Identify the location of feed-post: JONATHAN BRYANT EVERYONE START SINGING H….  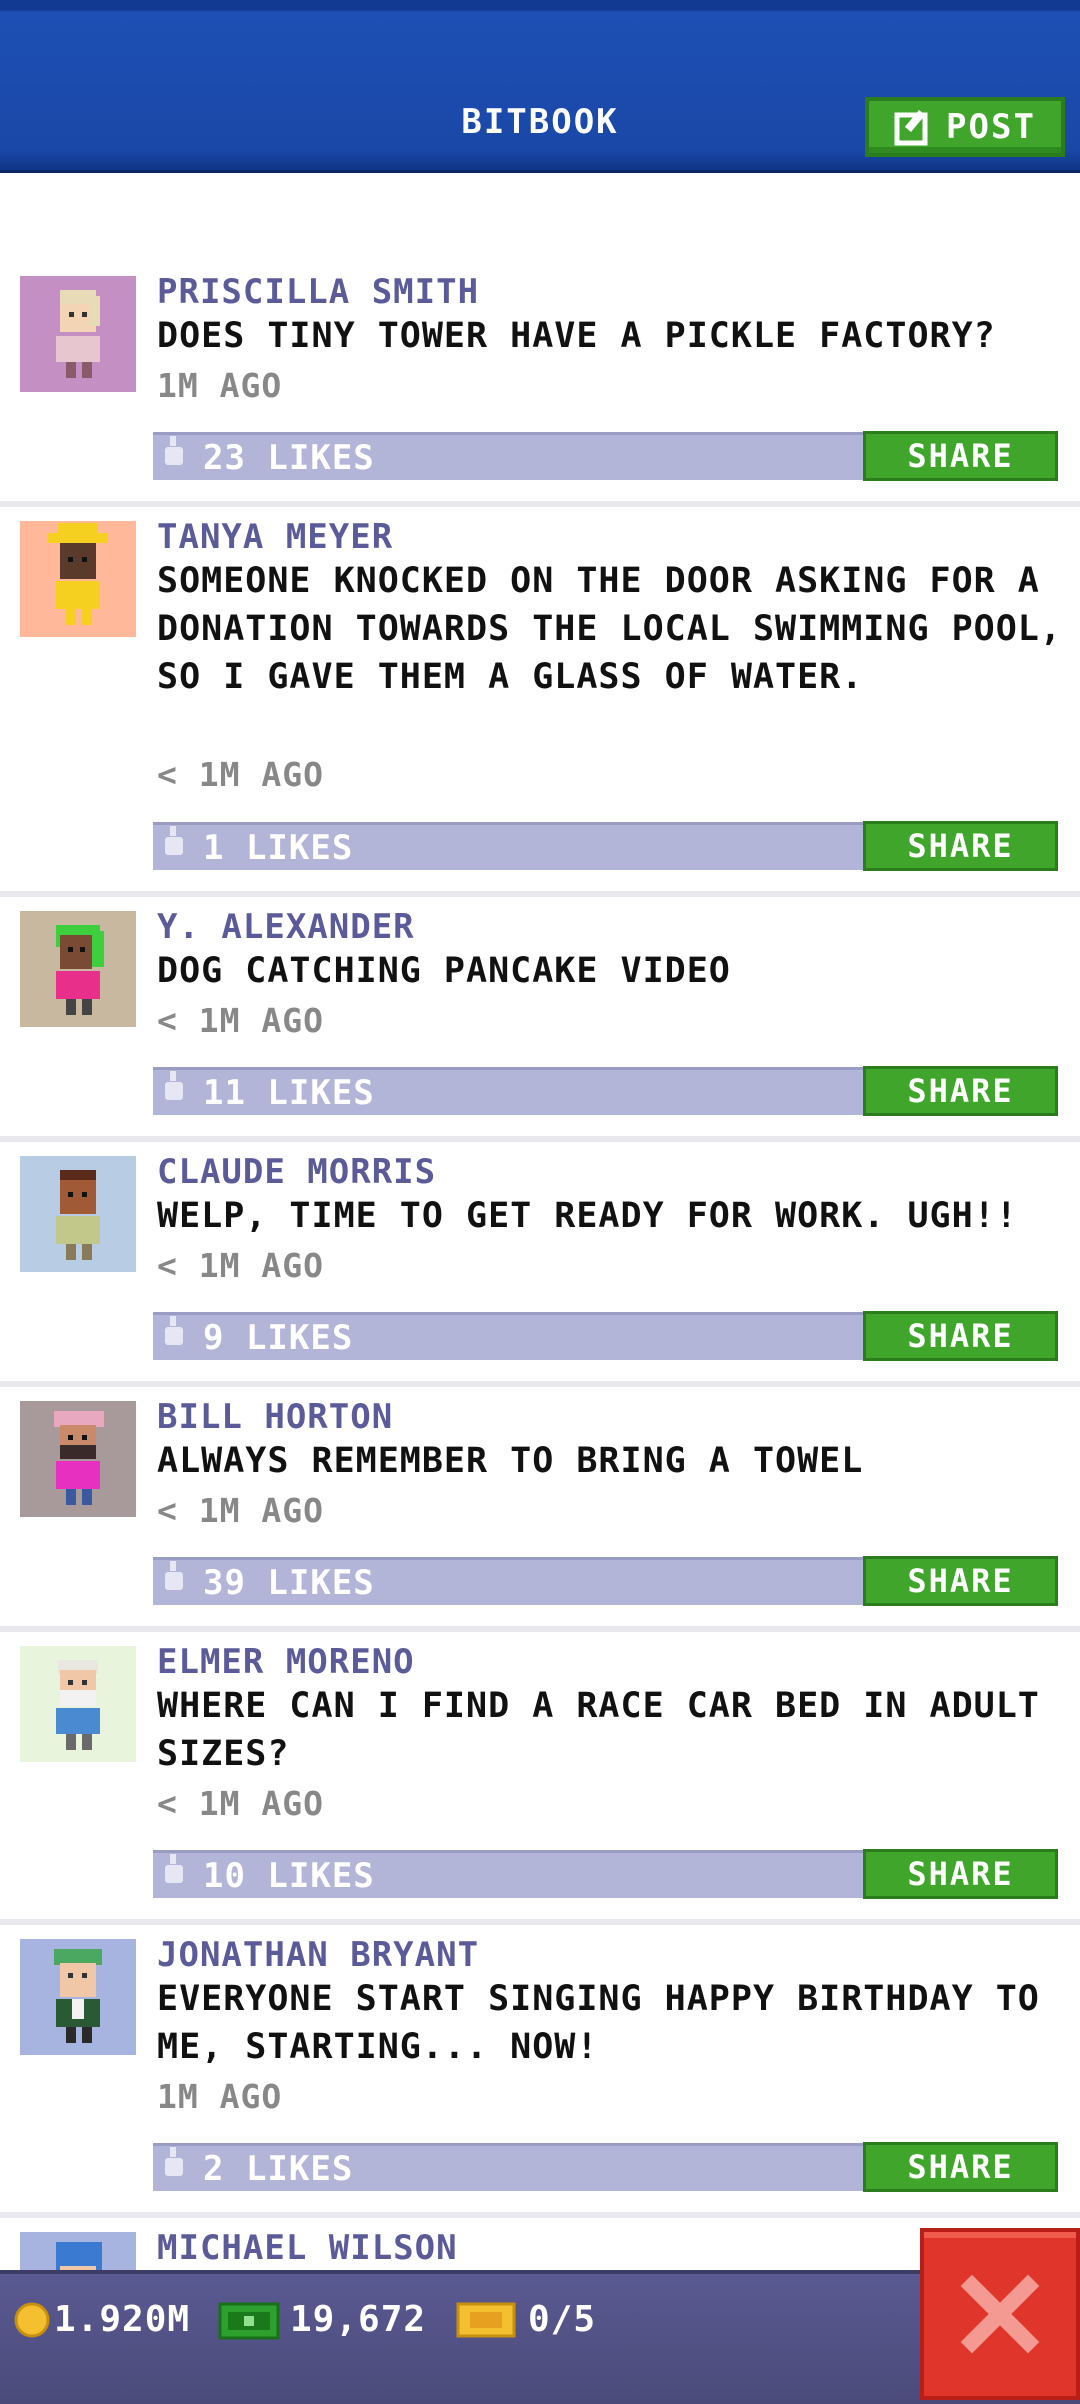
(540, 2071).